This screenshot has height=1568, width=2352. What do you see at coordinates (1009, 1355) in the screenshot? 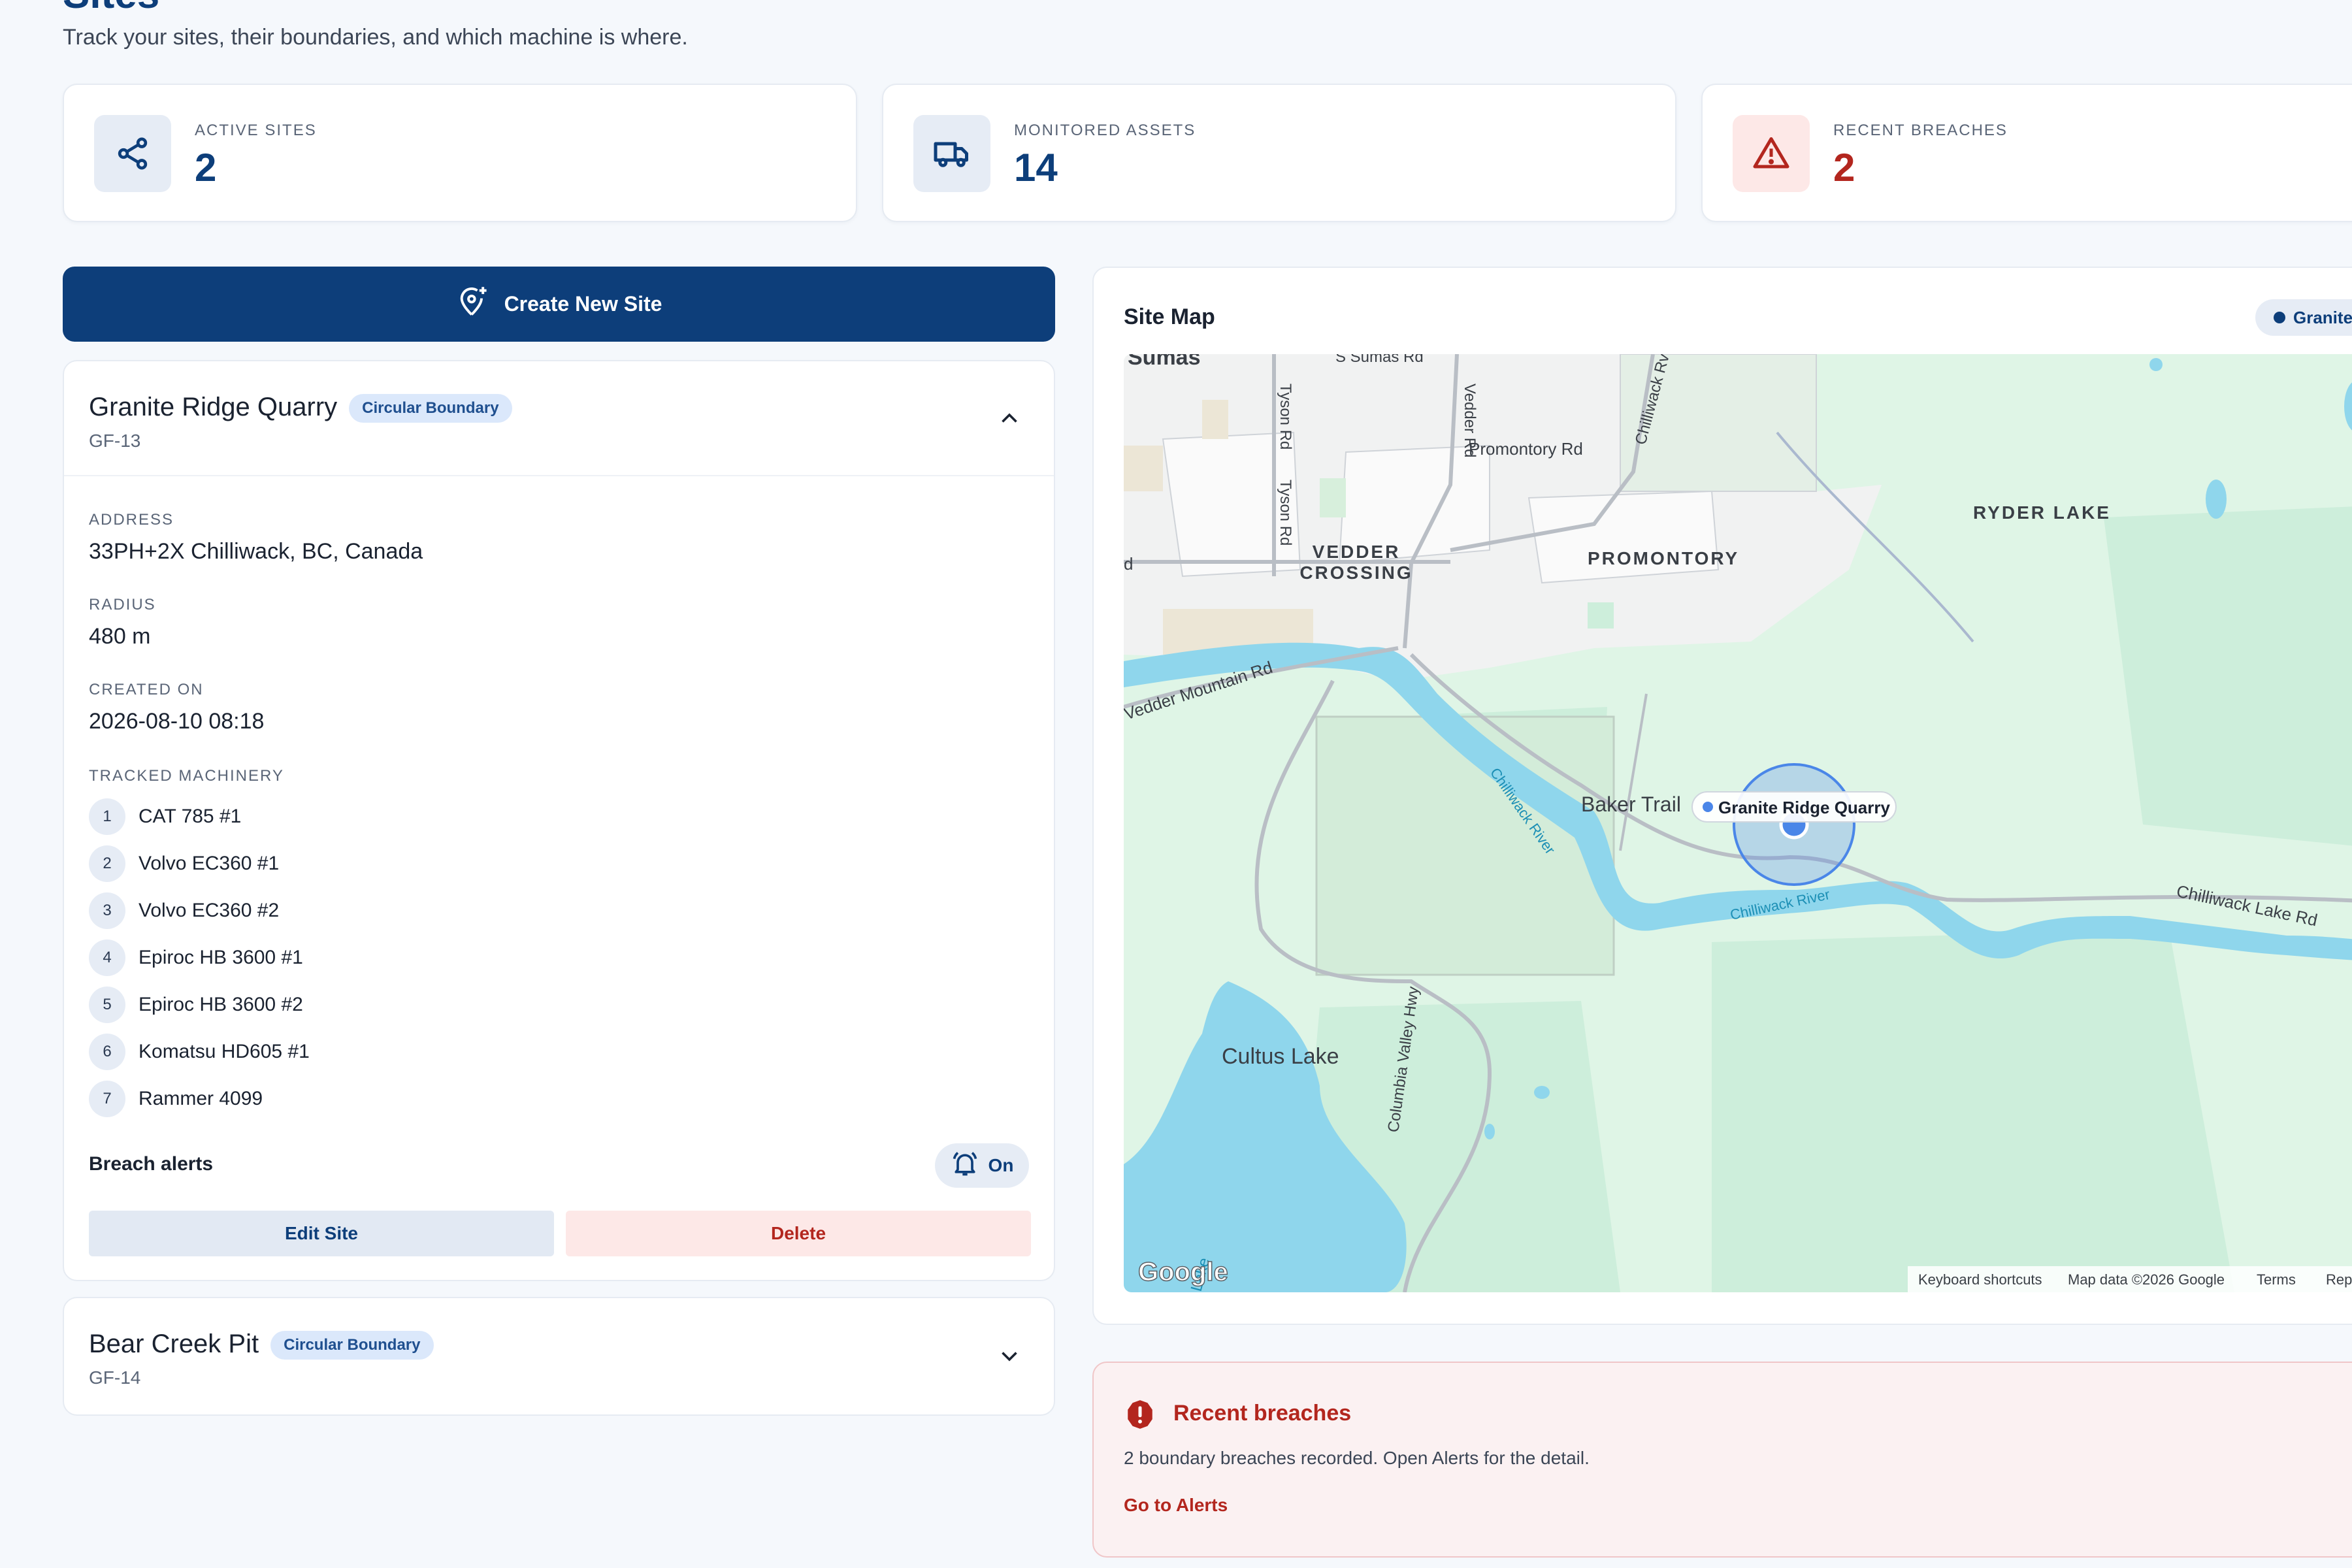
I see `chevron-down-icon` at bounding box center [1009, 1355].